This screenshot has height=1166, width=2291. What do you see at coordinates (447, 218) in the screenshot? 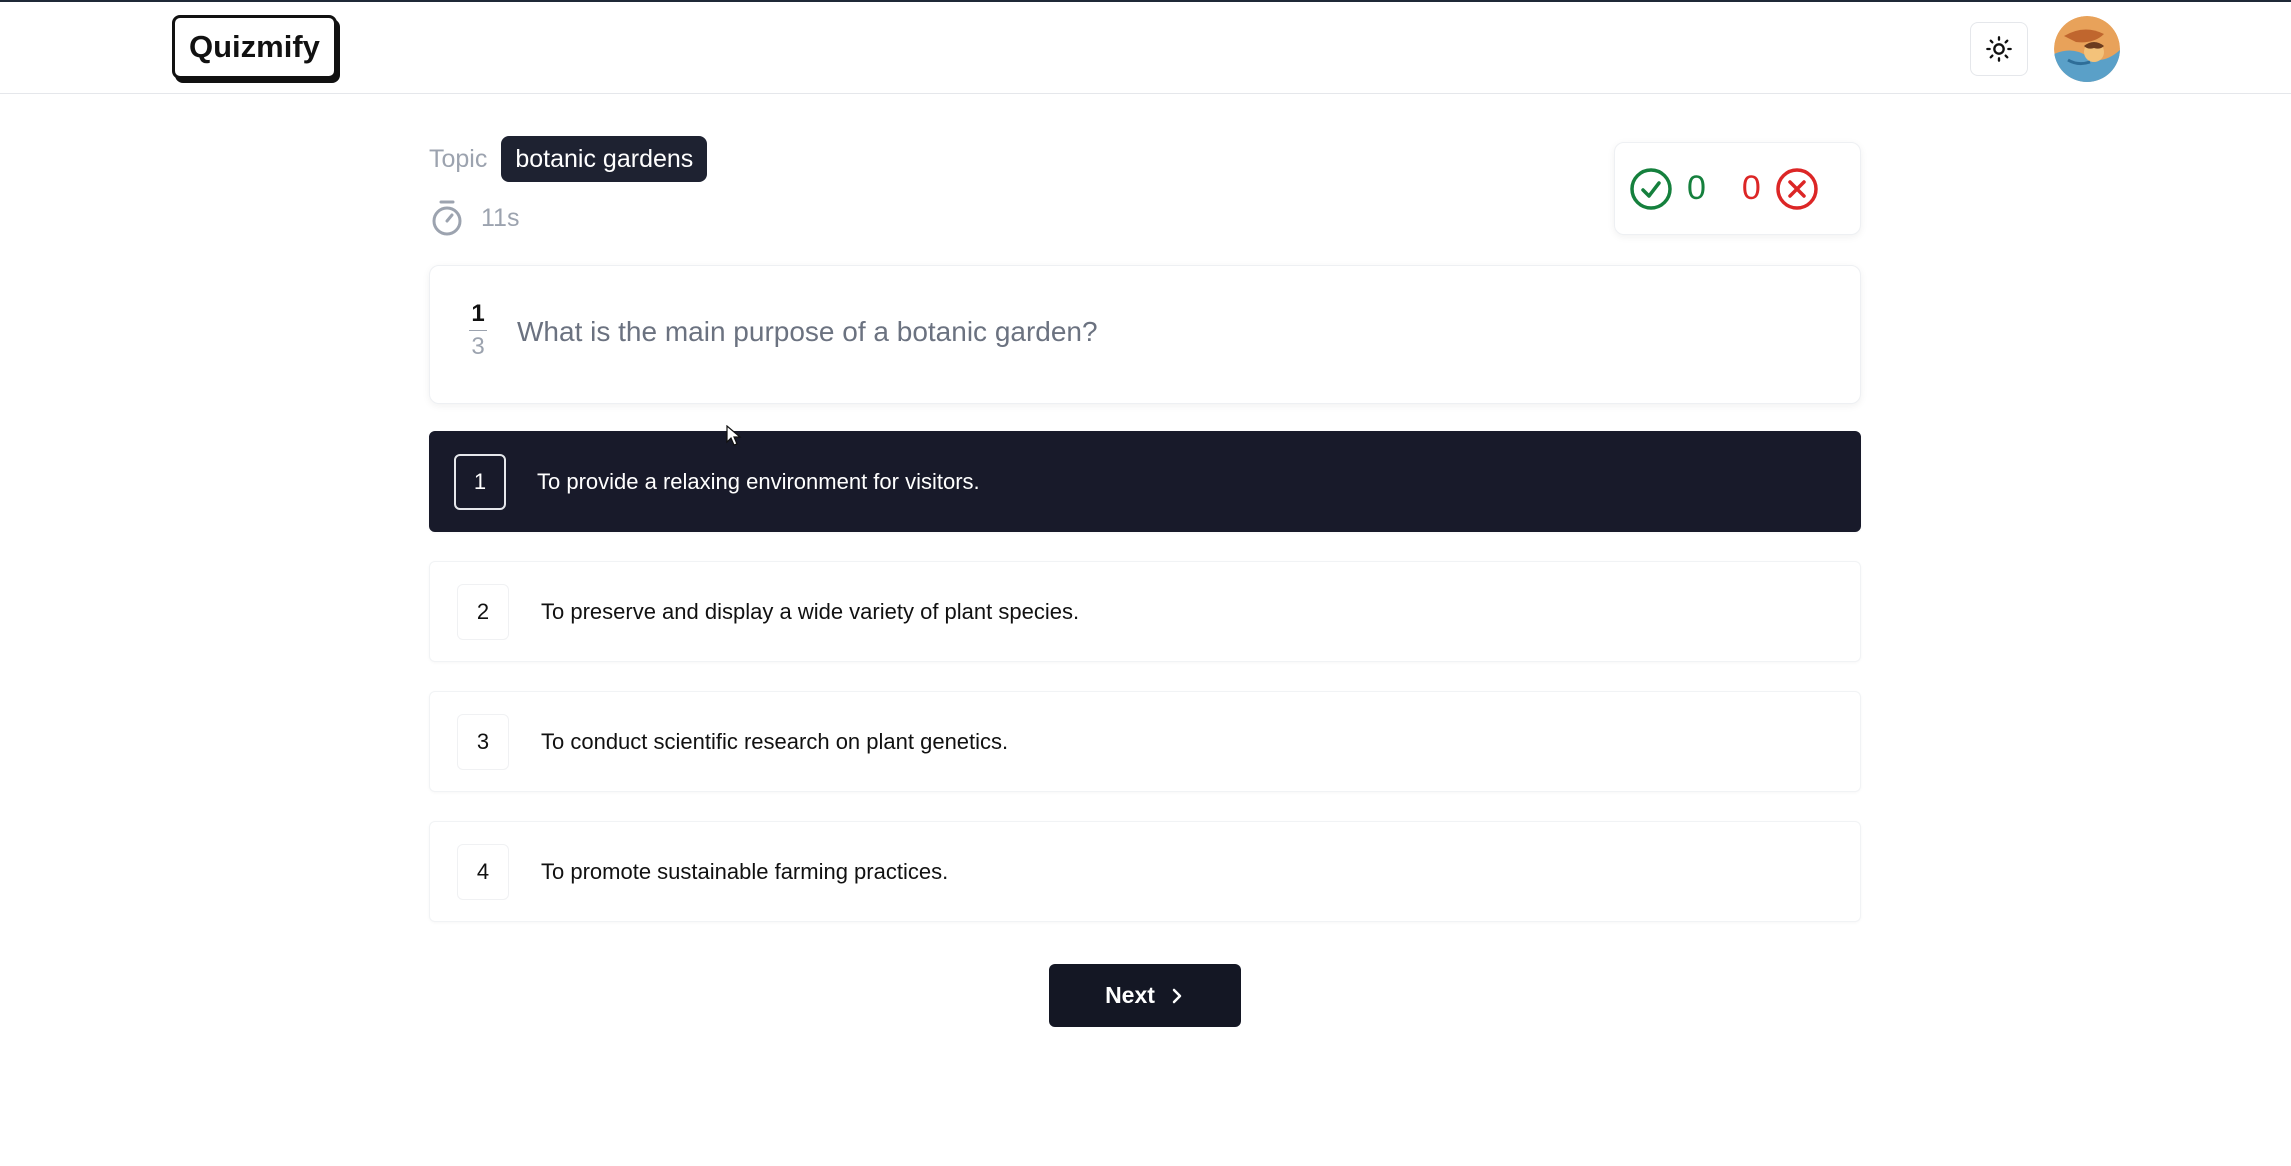
I see `stopwatch-icon` at bounding box center [447, 218].